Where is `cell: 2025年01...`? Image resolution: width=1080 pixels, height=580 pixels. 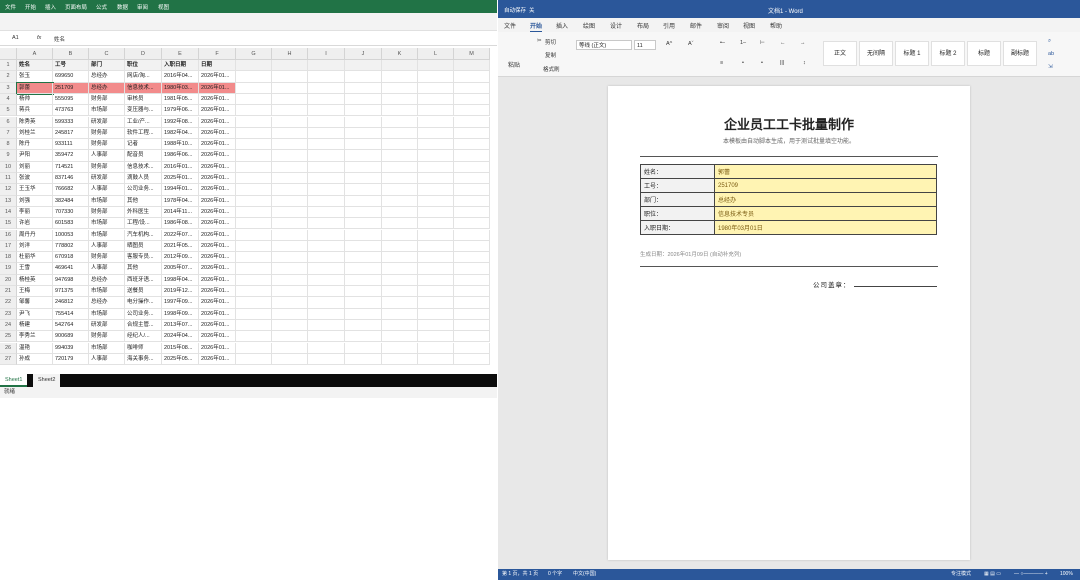
cell: 2025年01... is located at coordinates (180, 179).